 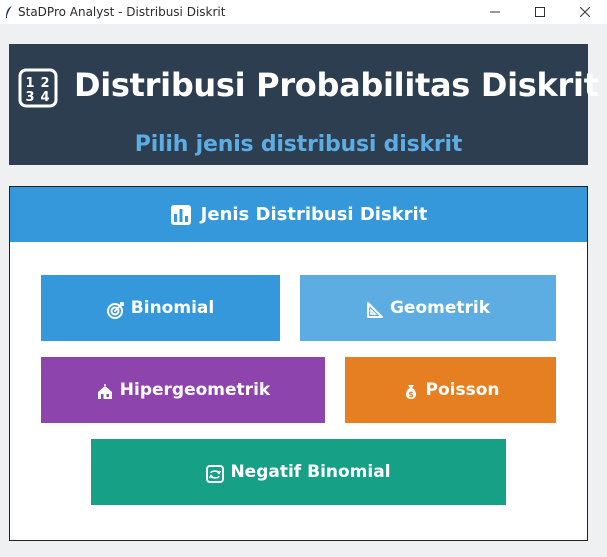 I want to click on houses-icon, so click(x=104, y=391).